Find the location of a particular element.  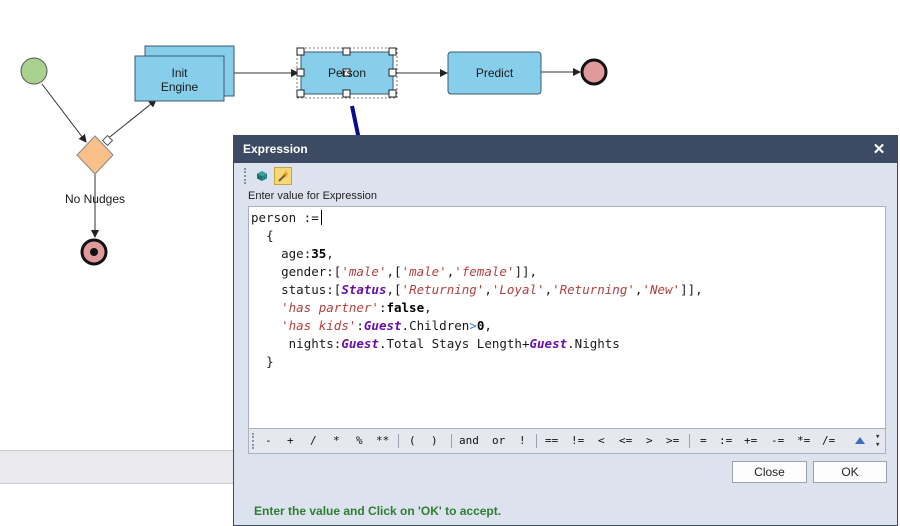

op-not-button: ! is located at coordinates (522, 440).